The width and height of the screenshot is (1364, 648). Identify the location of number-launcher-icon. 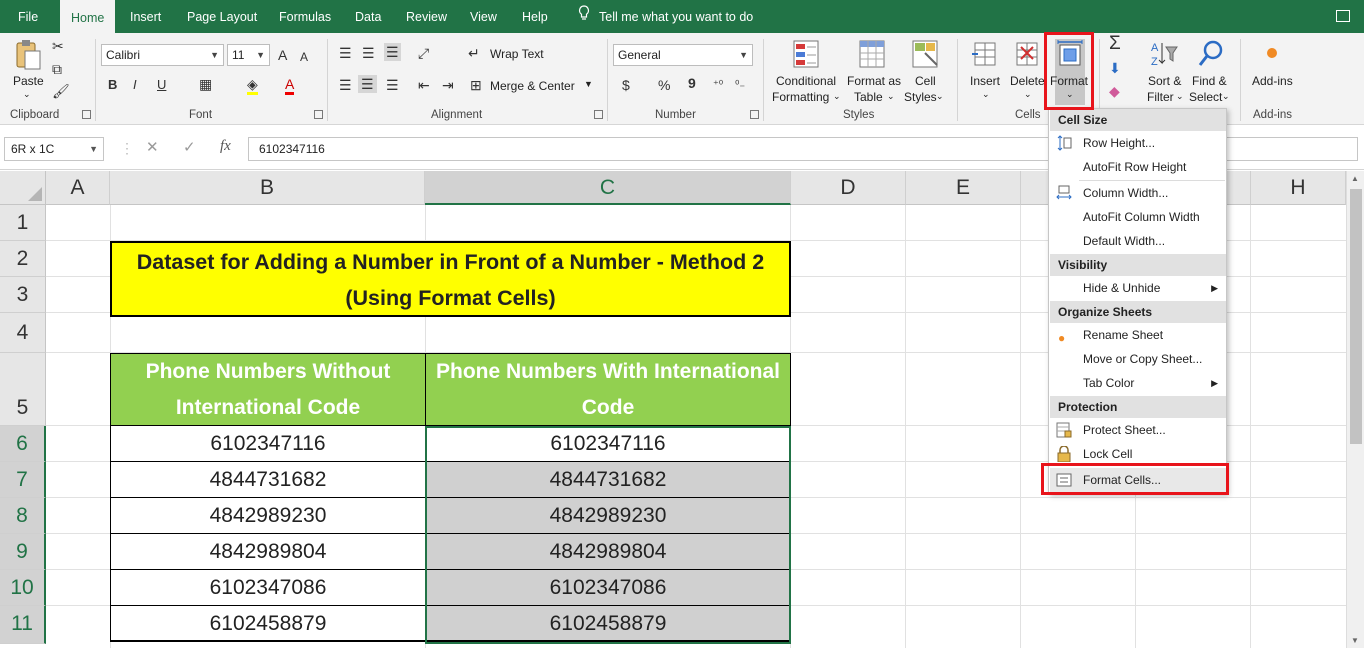
(754, 114).